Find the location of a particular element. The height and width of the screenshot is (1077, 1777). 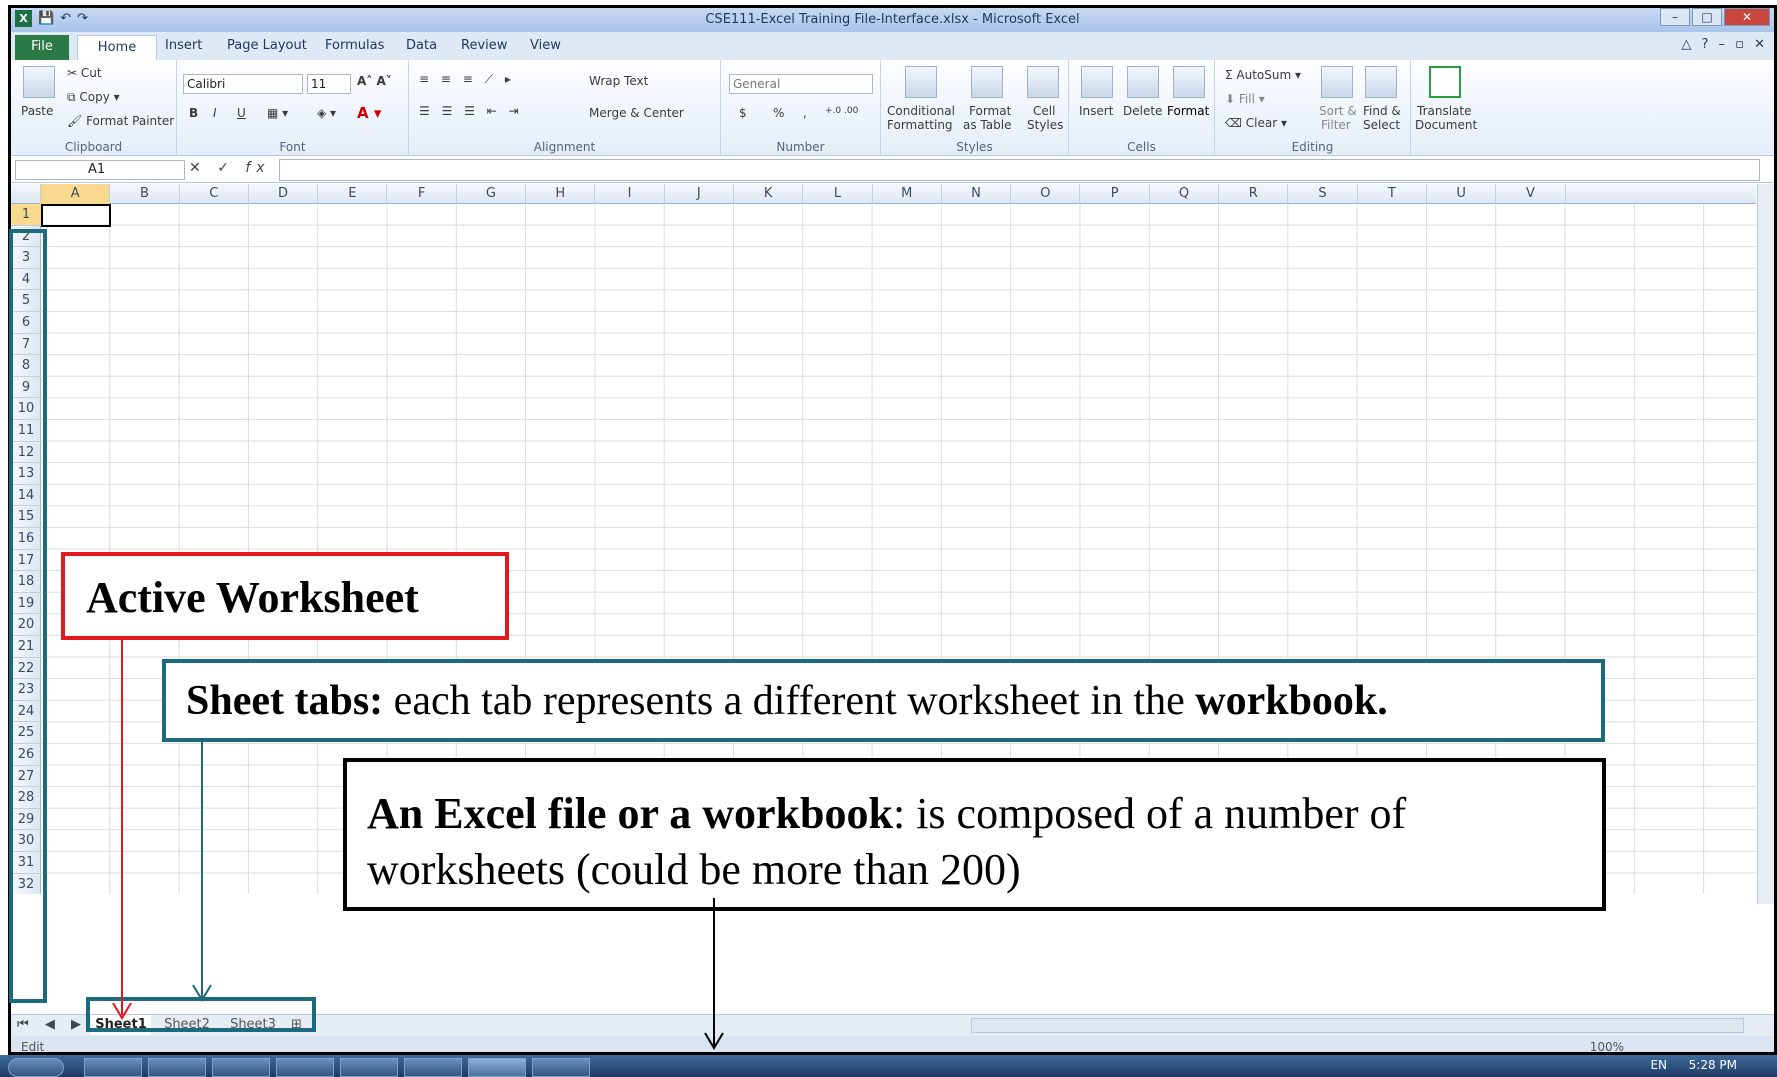

sort-filter-icon is located at coordinates (1337, 82).